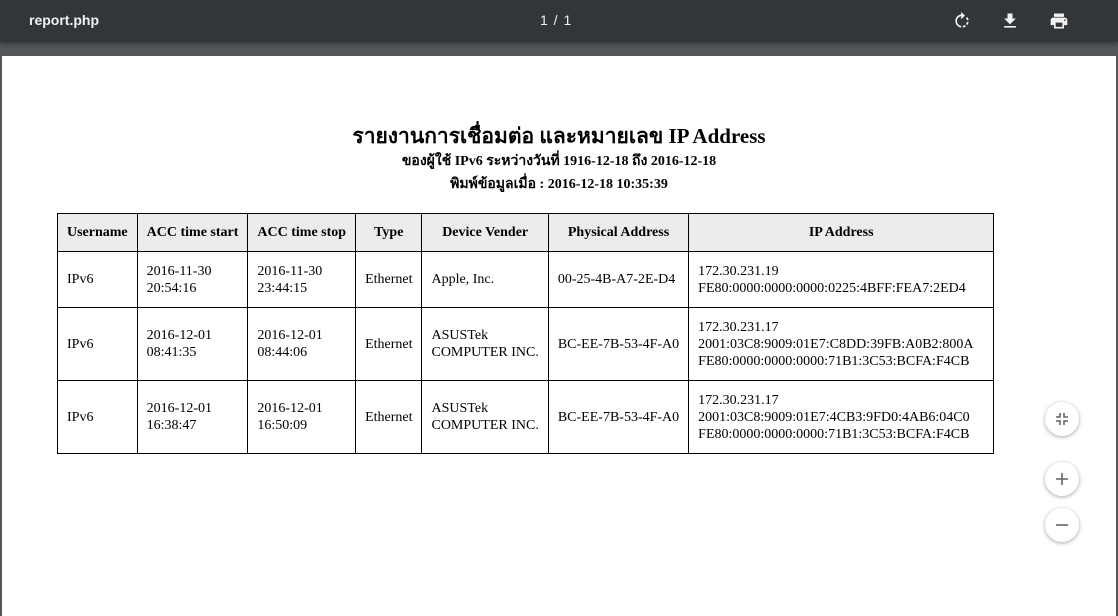 This screenshot has height=616, width=1118. What do you see at coordinates (171, 288) in the screenshot?
I see `start-time: 20:54:16` at bounding box center [171, 288].